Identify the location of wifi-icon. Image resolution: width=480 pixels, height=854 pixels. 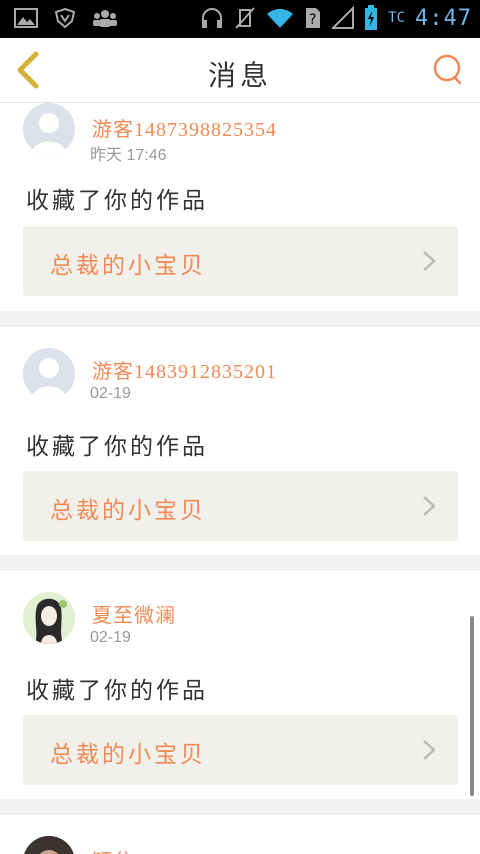
(280, 18).